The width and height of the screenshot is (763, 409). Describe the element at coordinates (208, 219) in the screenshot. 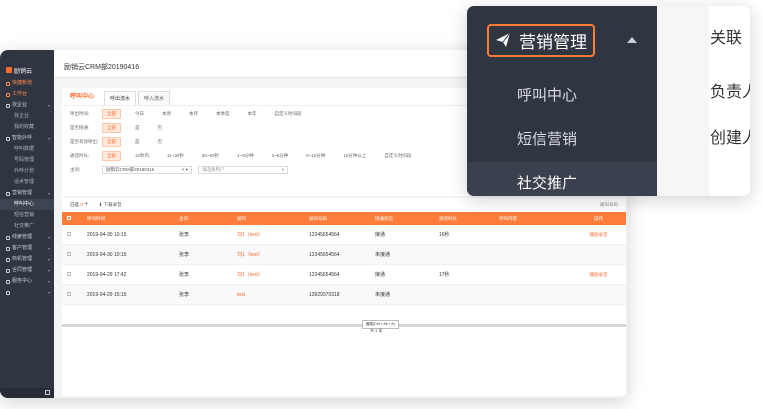

I see `col-header: 主叫` at that location.